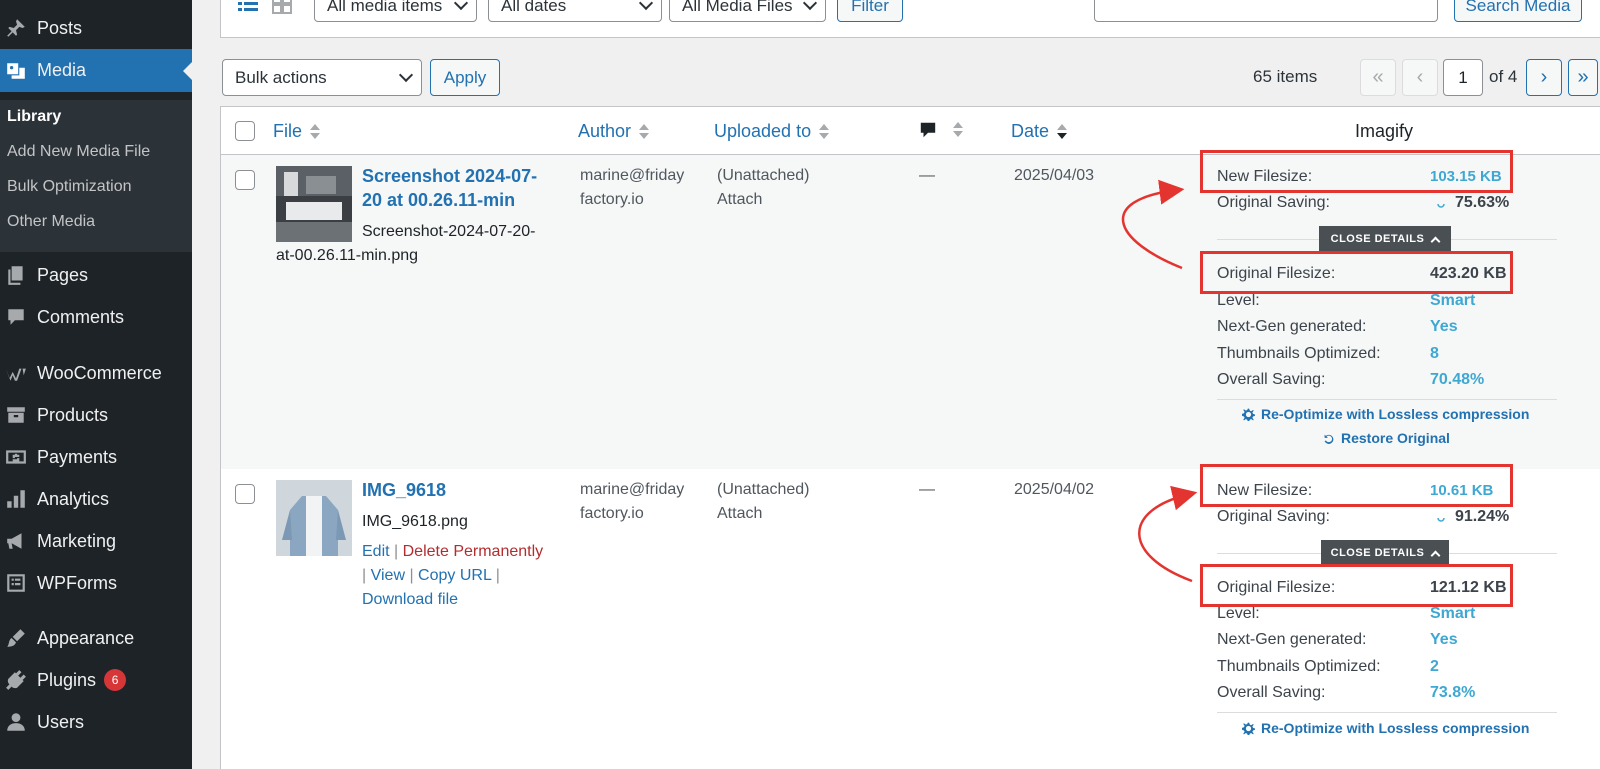  What do you see at coordinates (34, 117) in the screenshot?
I see `submenu-library: Library` at bounding box center [34, 117].